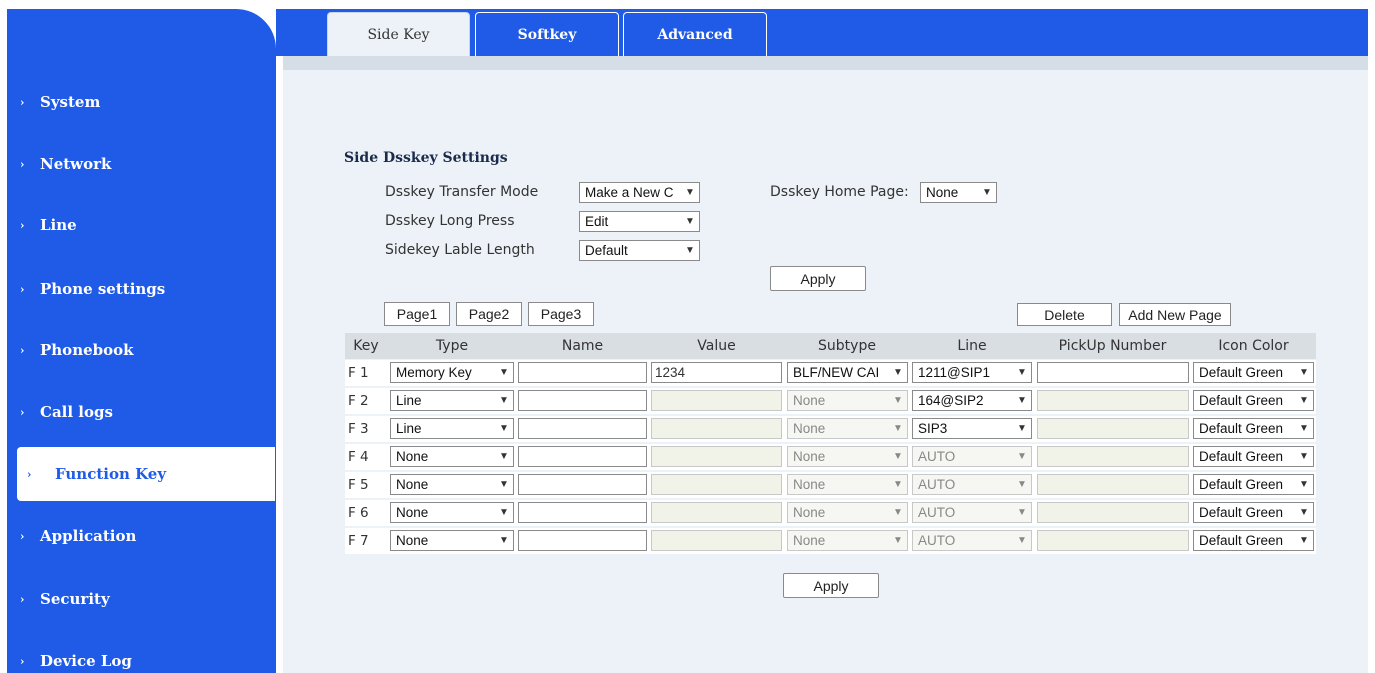 The image size is (1375, 673). Describe the element at coordinates (831, 585) in the screenshot. I see `apply-table-button: Apply` at that location.